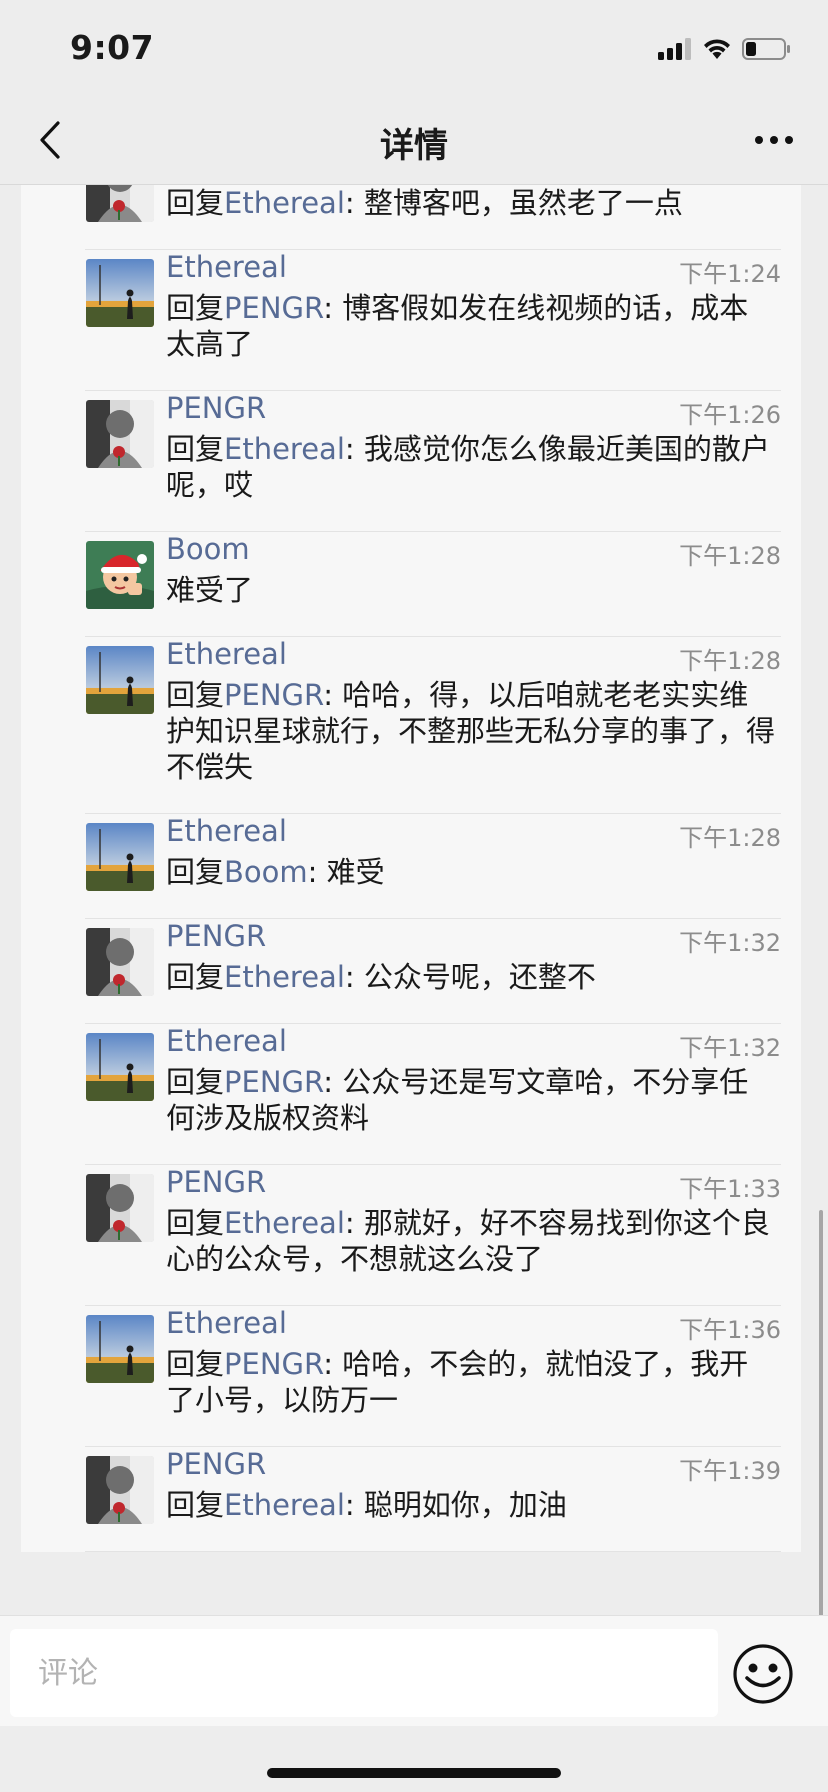  Describe the element at coordinates (821, 1414) in the screenshot. I see `scrollbar` at that location.